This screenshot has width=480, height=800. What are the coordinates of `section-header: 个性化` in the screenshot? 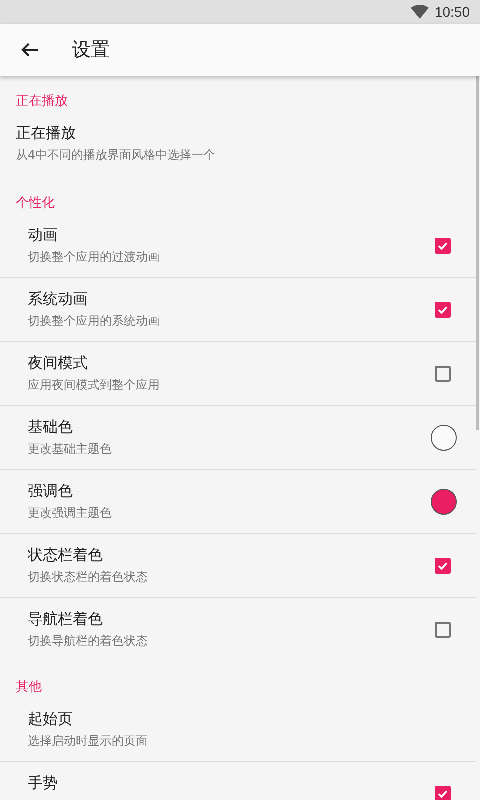 It's located at (35, 204).